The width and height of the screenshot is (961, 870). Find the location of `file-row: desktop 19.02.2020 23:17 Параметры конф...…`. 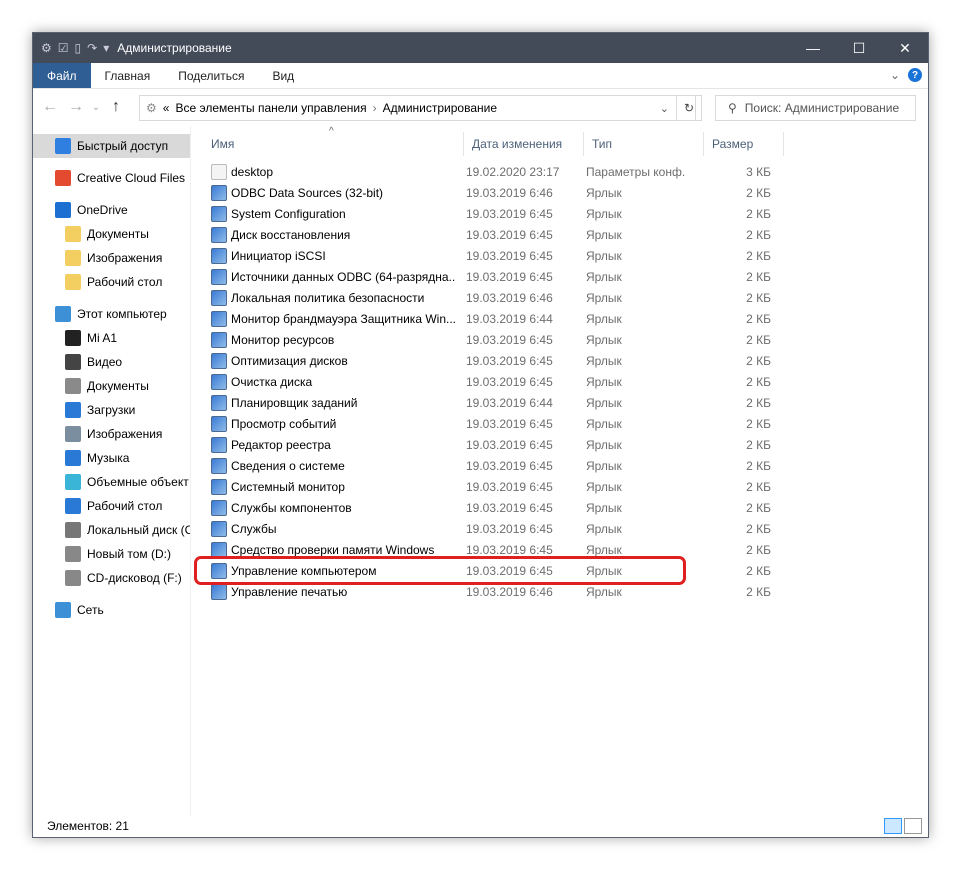

file-row: desktop 19.02.2020 23:17 Параметры конф...… is located at coordinates (481, 171).